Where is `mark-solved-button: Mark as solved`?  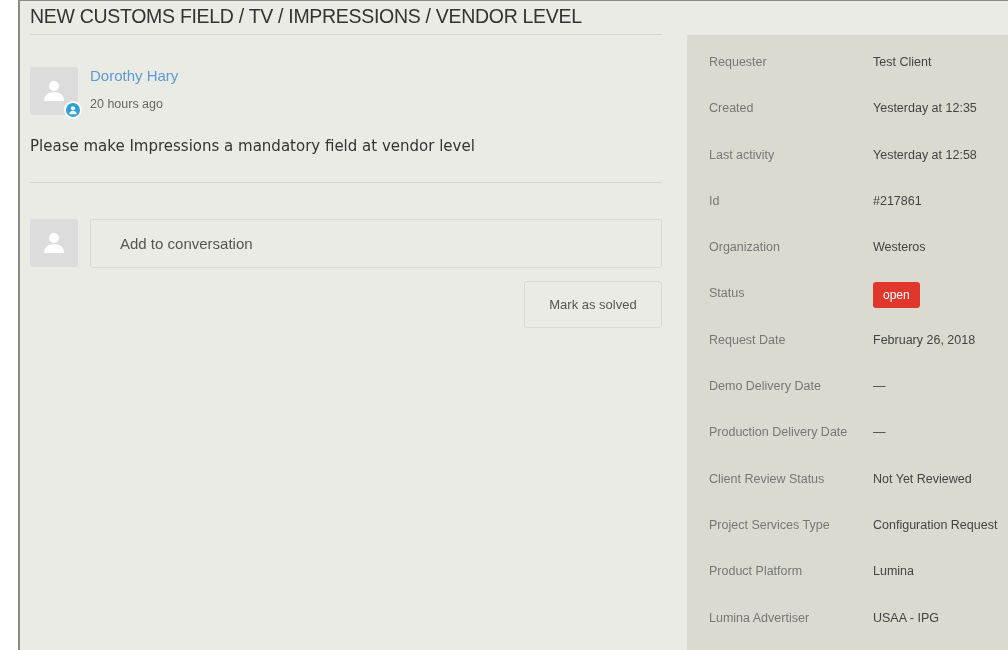 mark-solved-button: Mark as solved is located at coordinates (593, 304).